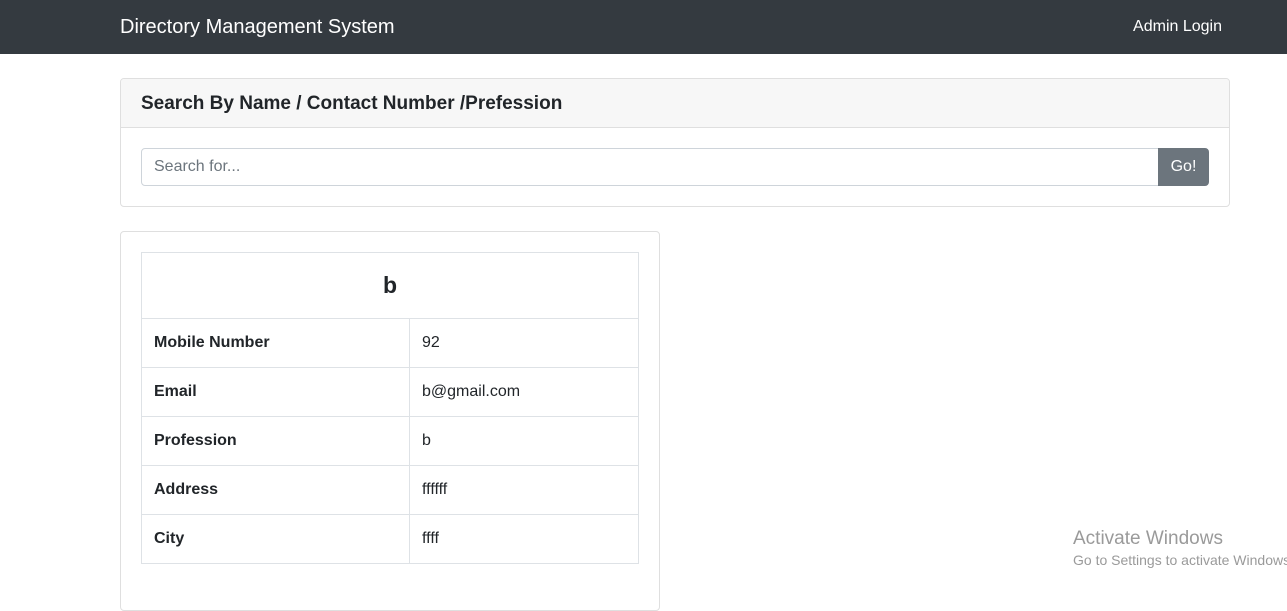 This screenshot has width=1287, height=611. I want to click on table-row: Address ffffff, so click(390, 490).